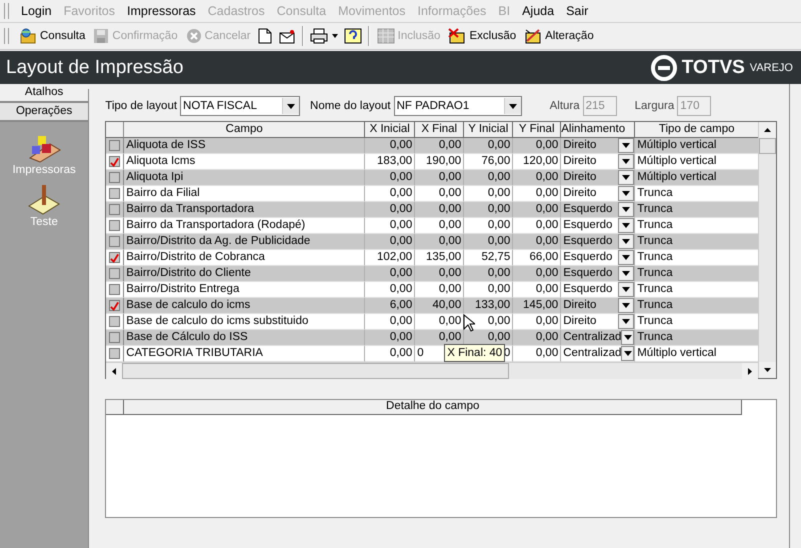 This screenshot has width=801, height=548. What do you see at coordinates (457, 36) in the screenshot?
I see `delete-icon` at bounding box center [457, 36].